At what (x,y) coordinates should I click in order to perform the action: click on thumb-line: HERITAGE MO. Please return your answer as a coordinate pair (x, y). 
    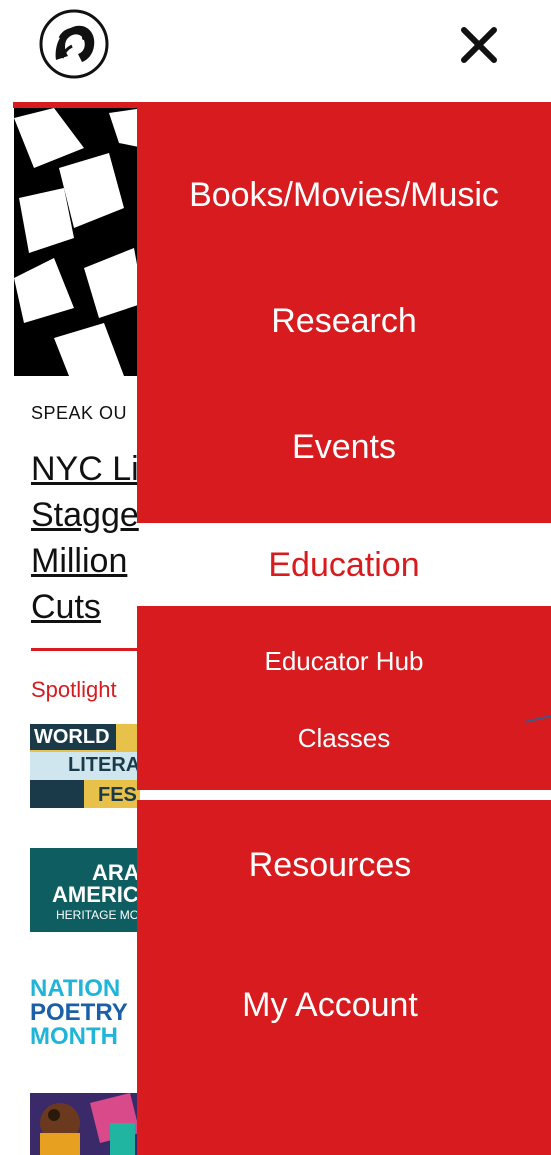
    Looking at the image, I should click on (98, 915).